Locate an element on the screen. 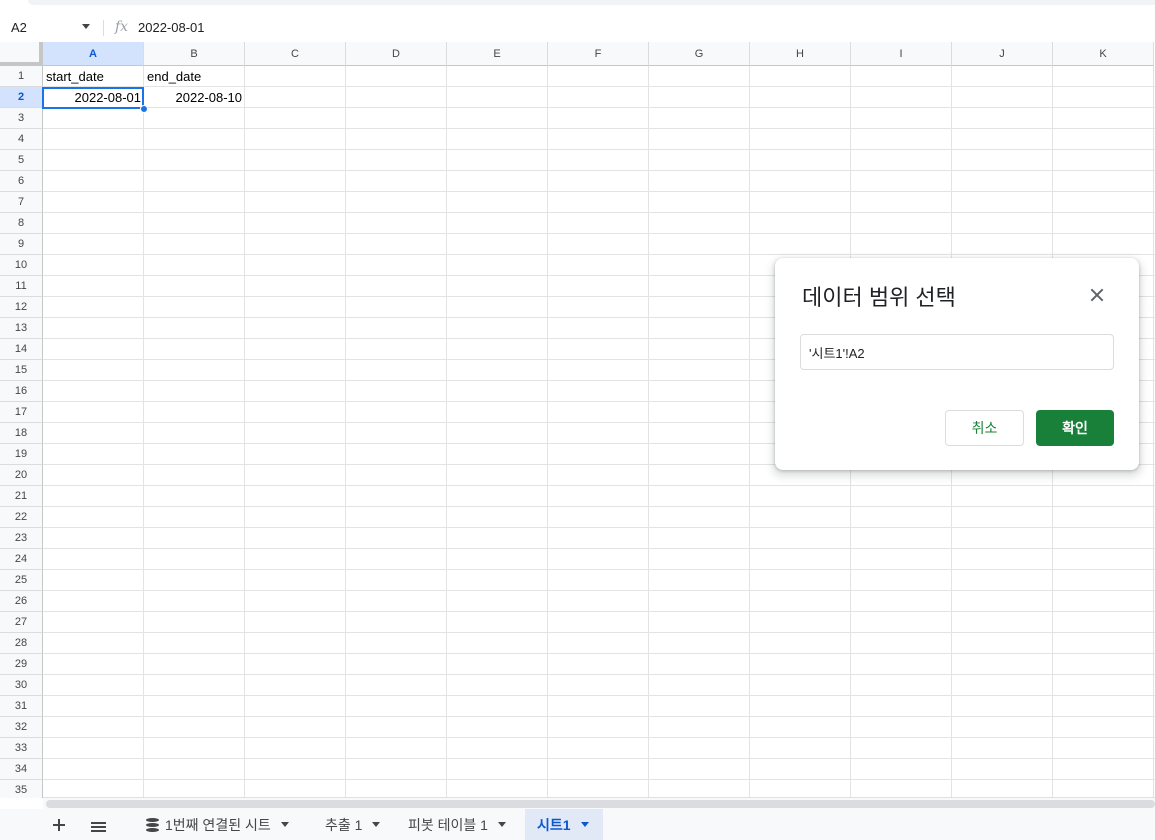 This screenshot has width=1155, height=840. select-data-range-dialog: 데이터 범위 선택 취소 확인 is located at coordinates (957, 364).